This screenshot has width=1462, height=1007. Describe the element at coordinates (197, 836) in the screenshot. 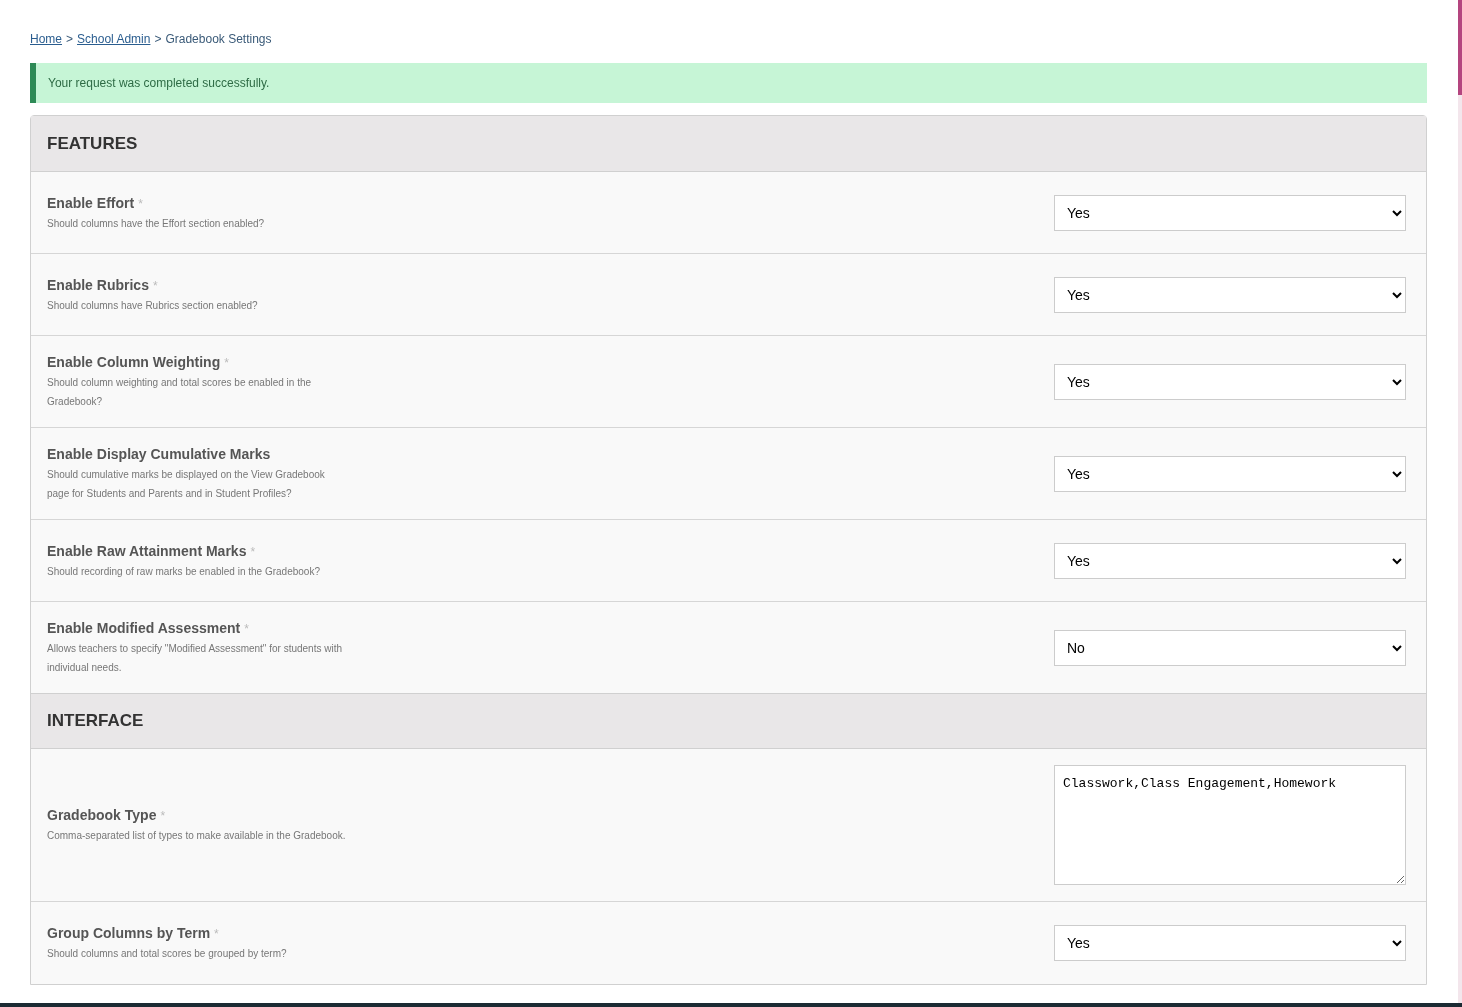

I see `field-description: Comma-separated list of types to make available in the Gradebook.` at that location.